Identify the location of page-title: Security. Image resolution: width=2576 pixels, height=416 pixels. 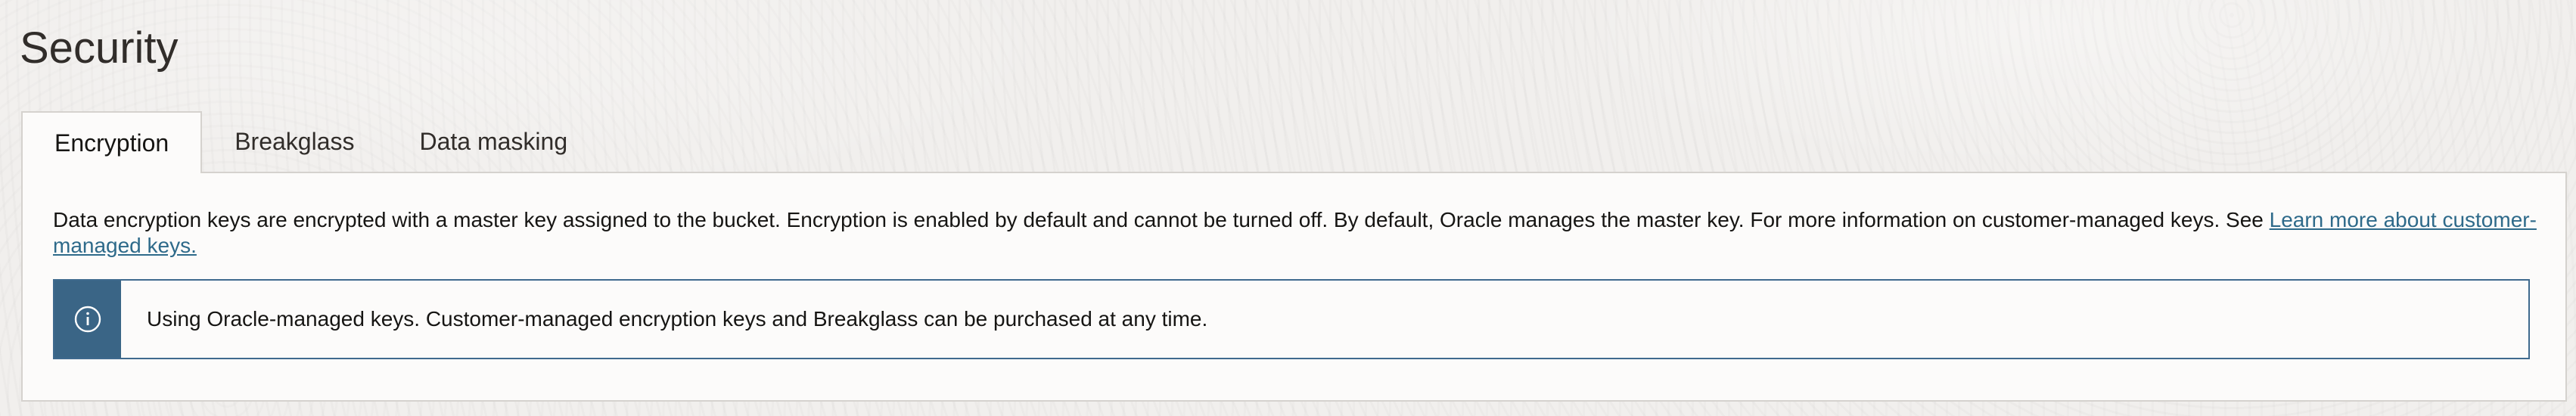
(99, 48).